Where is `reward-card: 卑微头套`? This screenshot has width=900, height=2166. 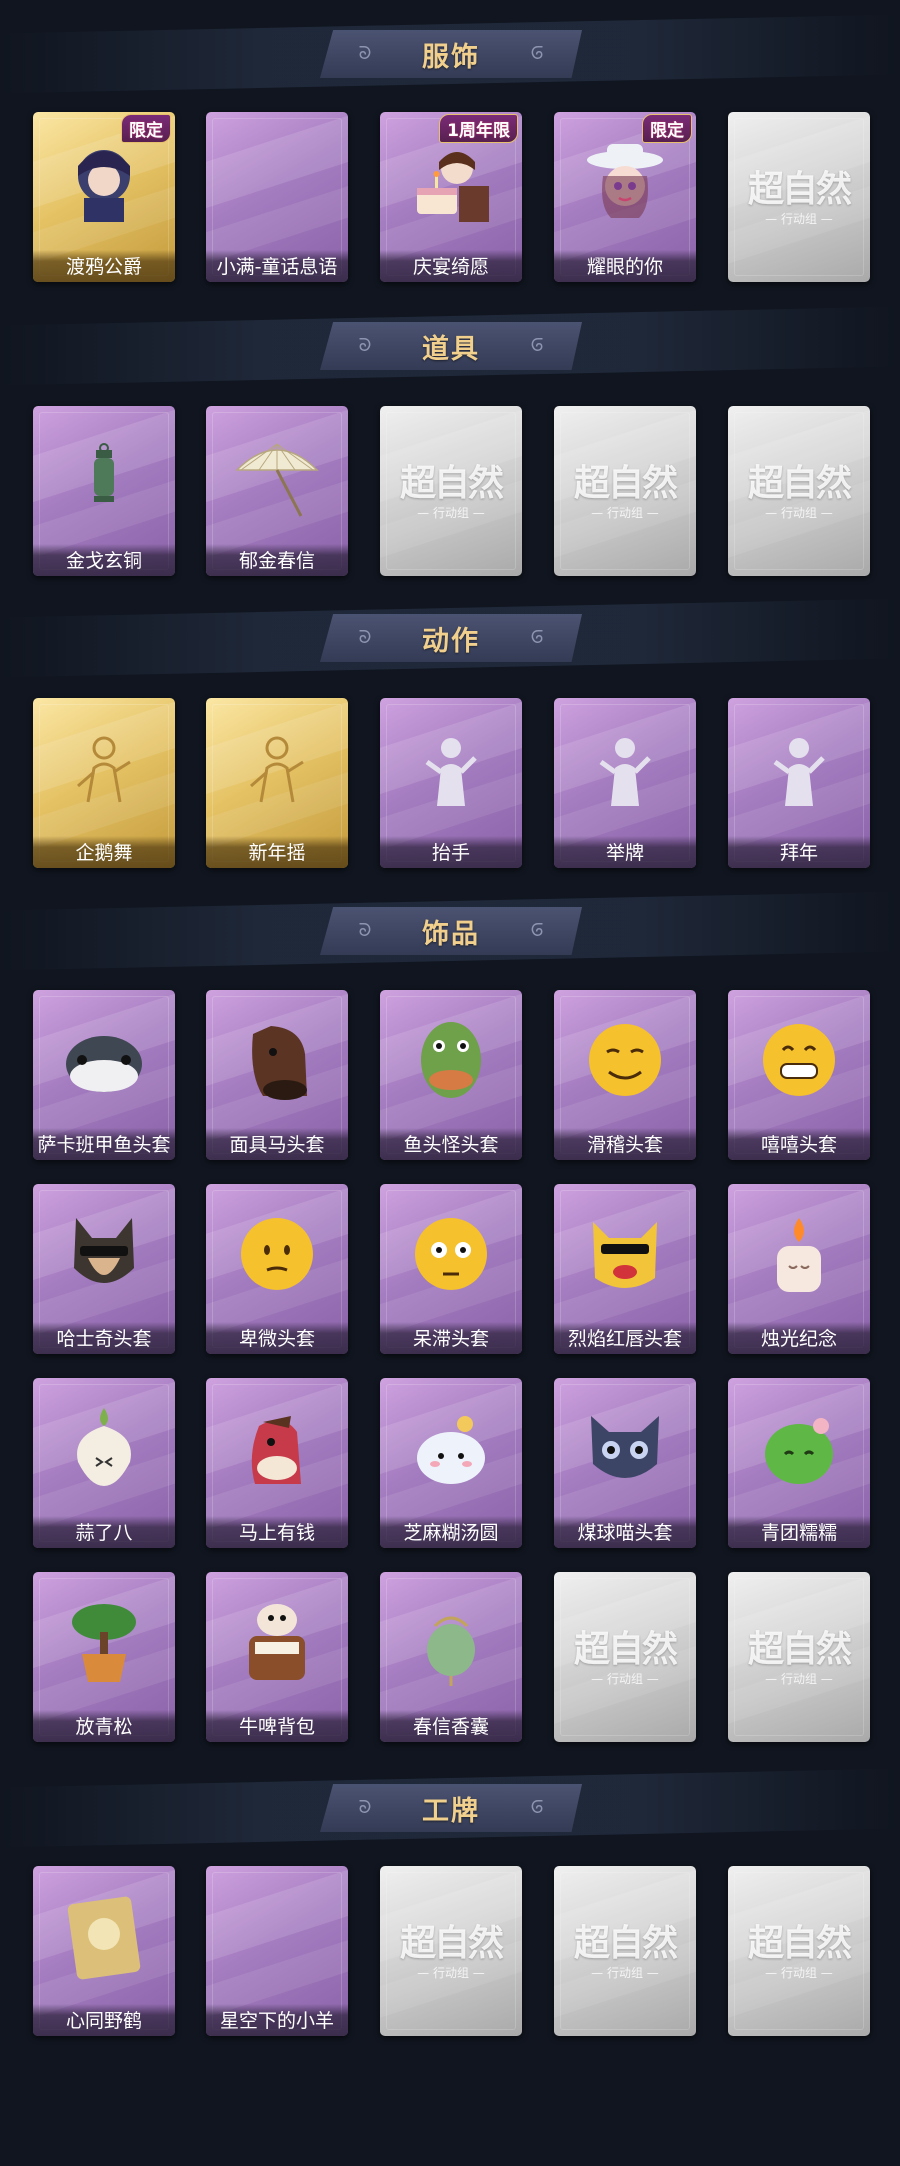 reward-card: 卑微头套 is located at coordinates (277, 1269).